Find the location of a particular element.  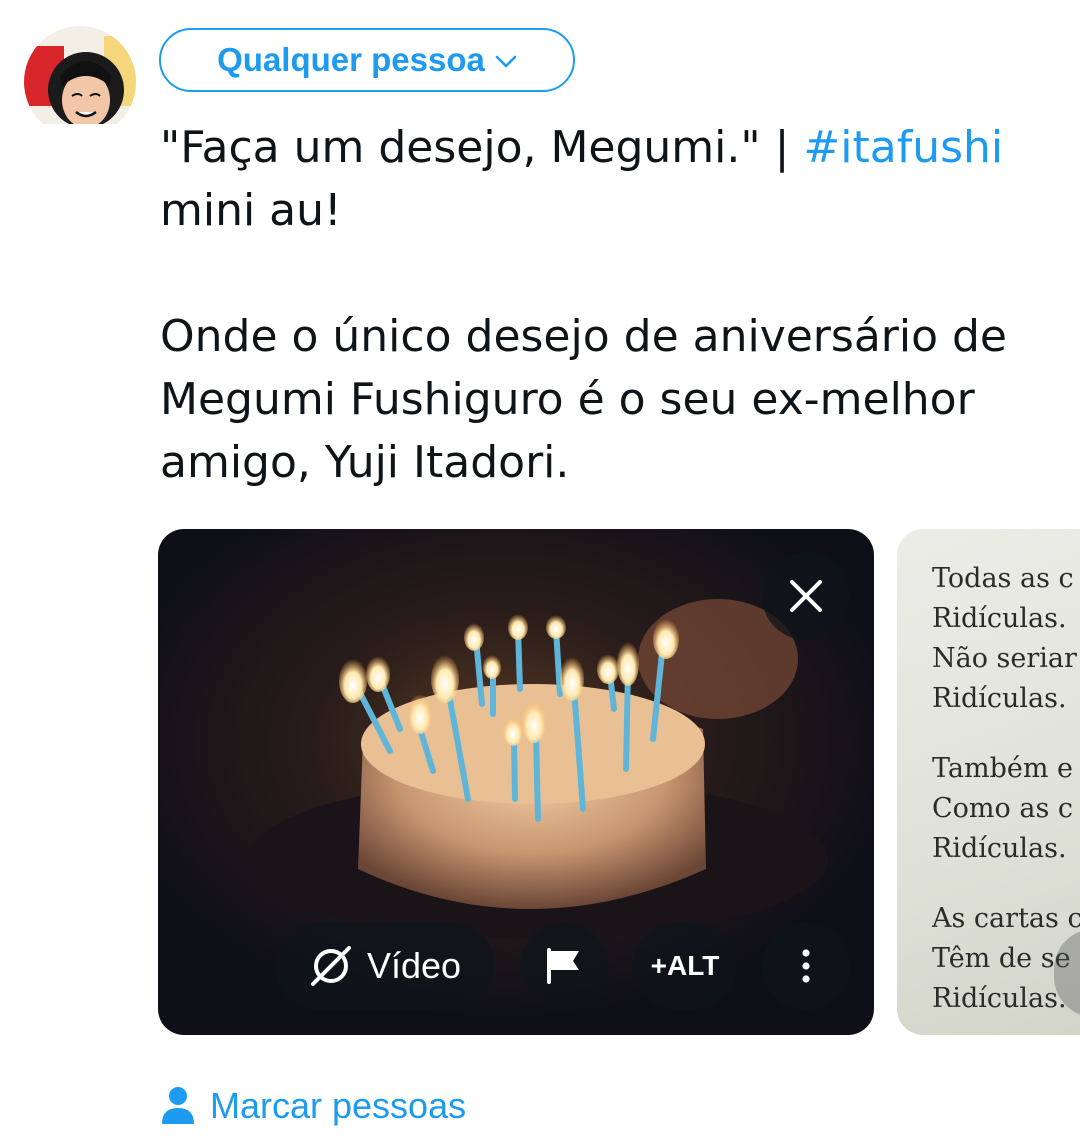

close-icon is located at coordinates (806, 596).